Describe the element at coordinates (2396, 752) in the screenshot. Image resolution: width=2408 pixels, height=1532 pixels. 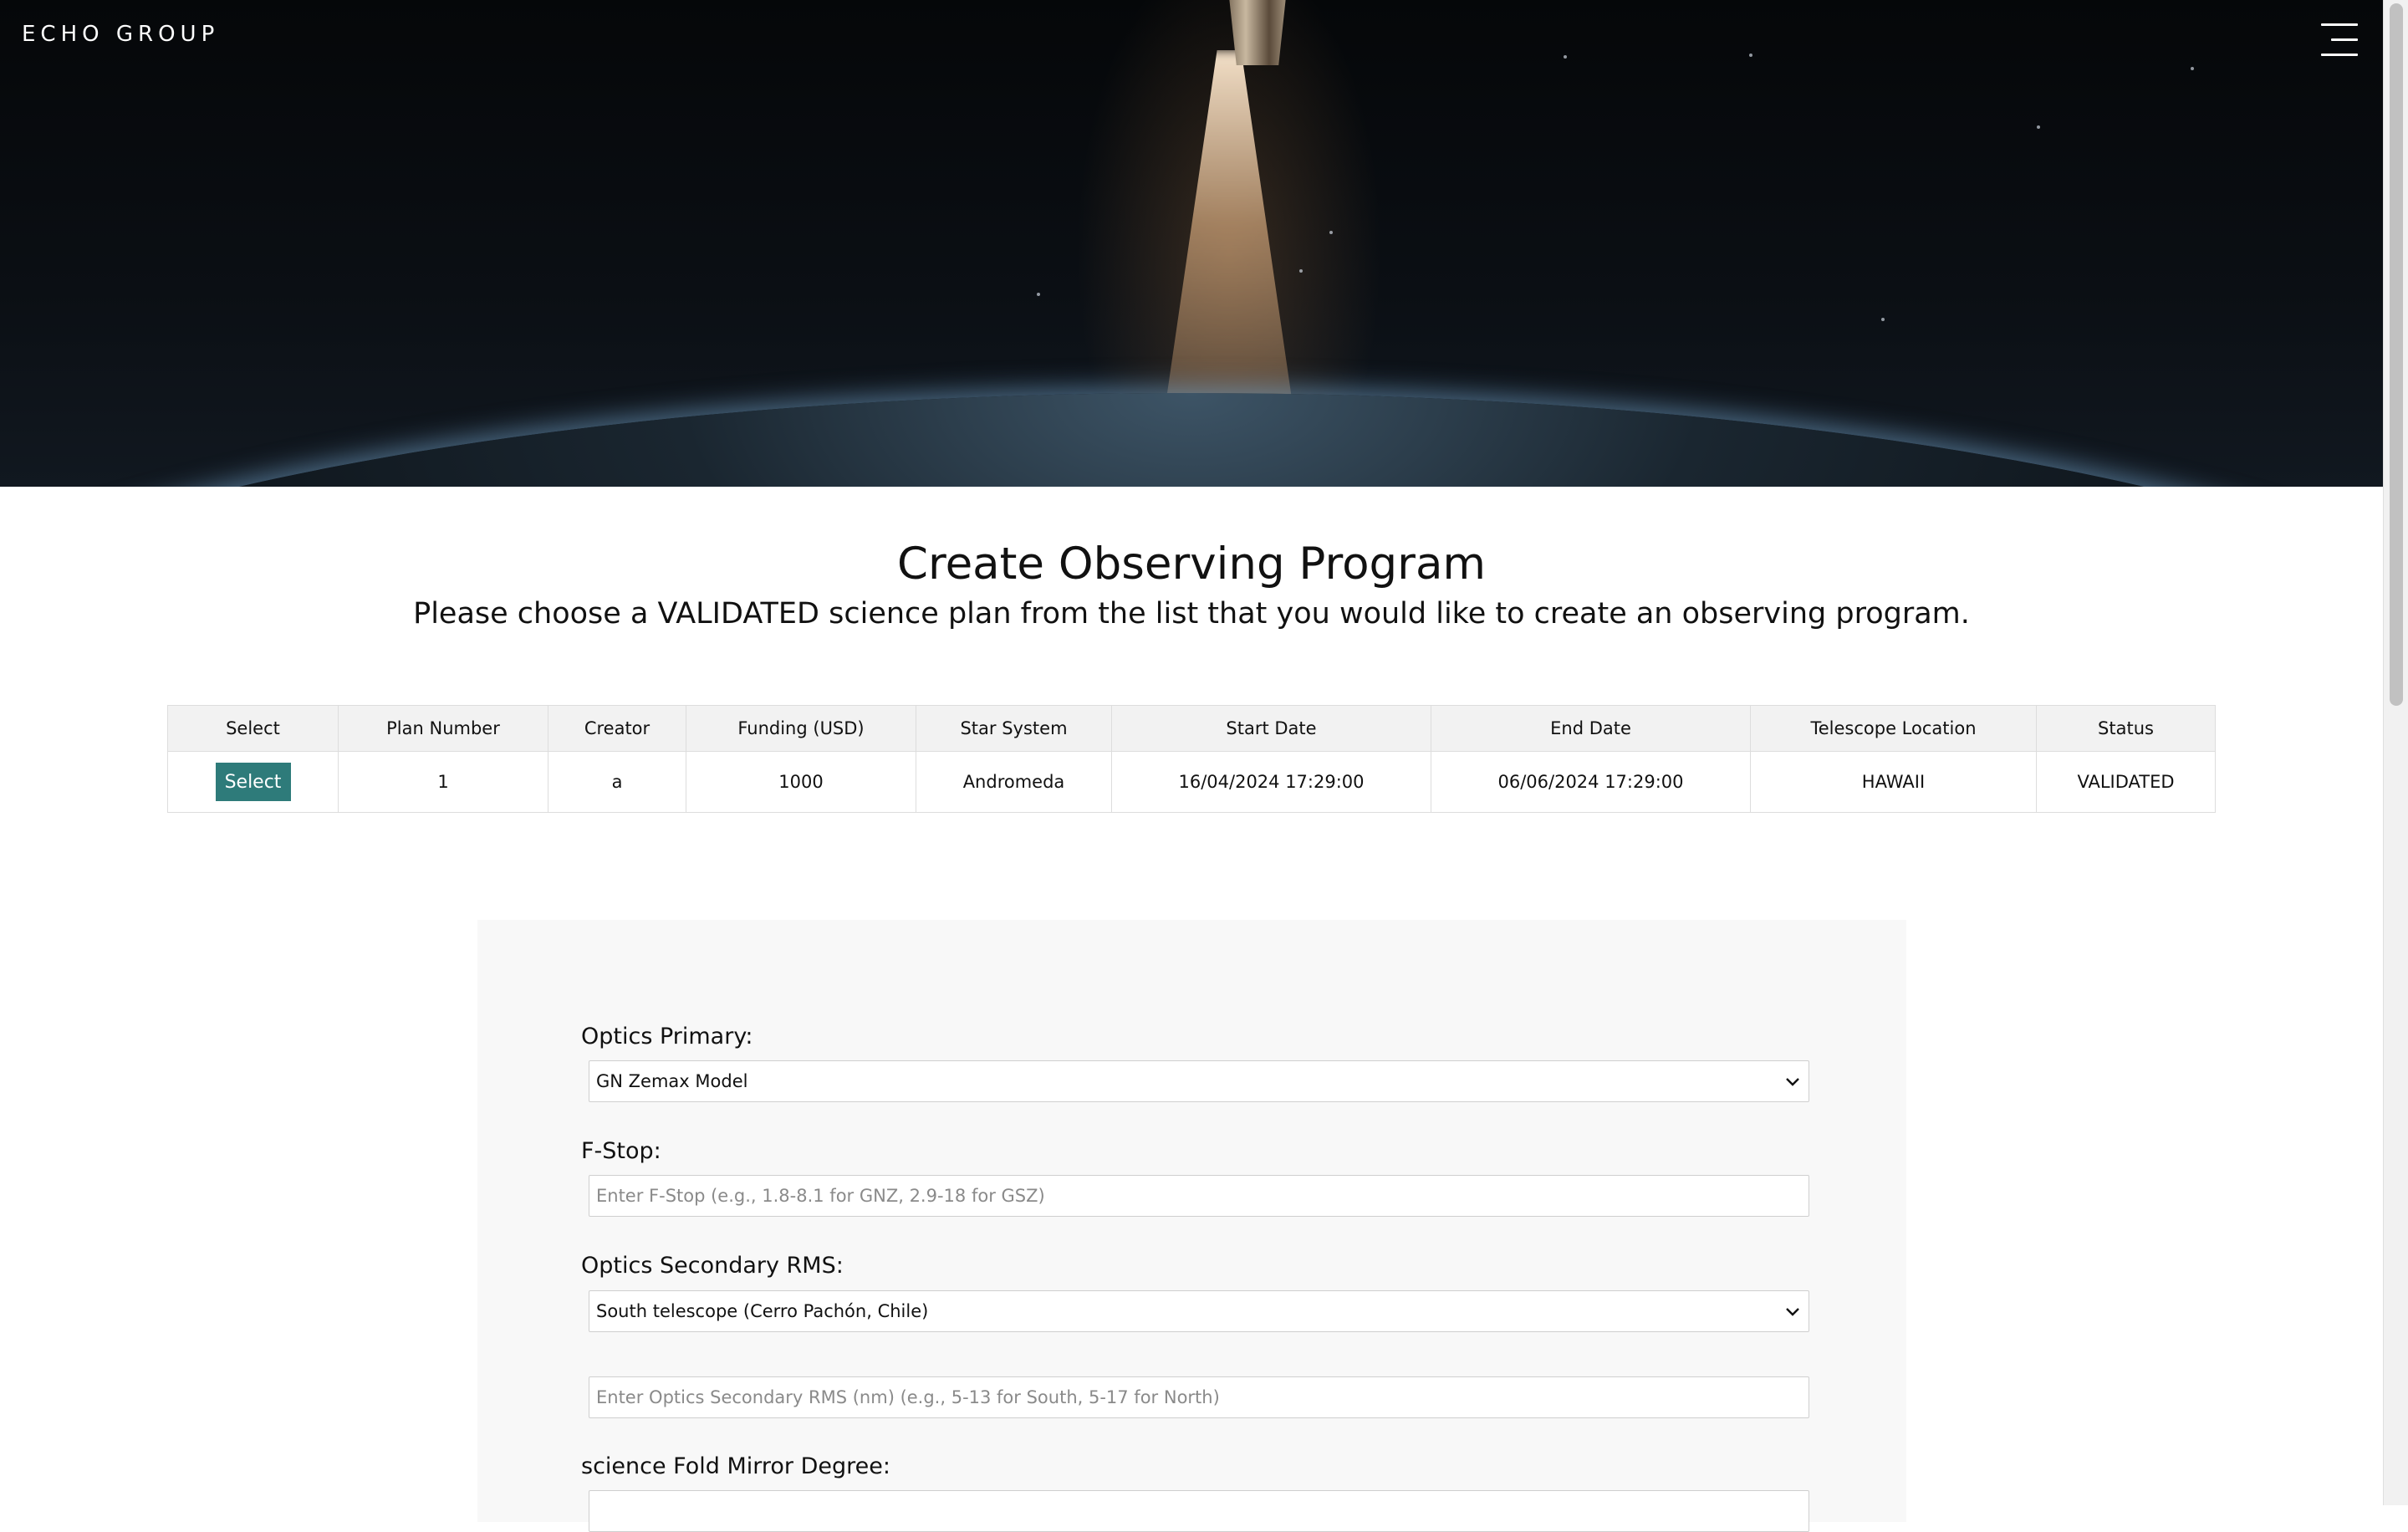
I see `page-scrollbar` at that location.